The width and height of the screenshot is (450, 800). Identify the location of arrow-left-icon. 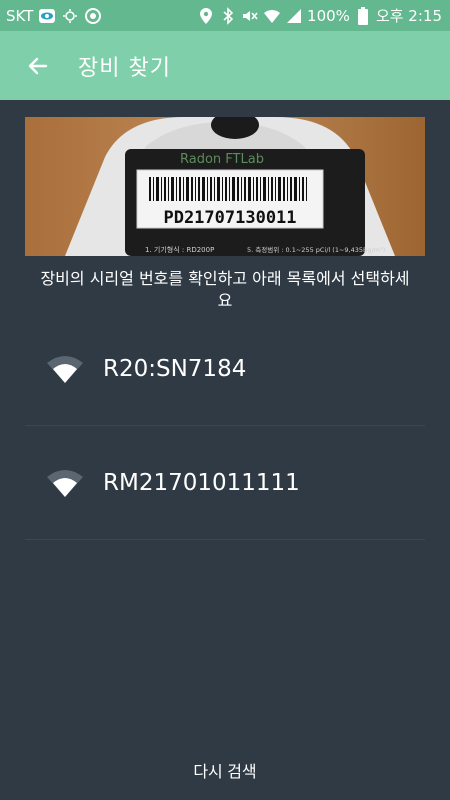
(38, 65).